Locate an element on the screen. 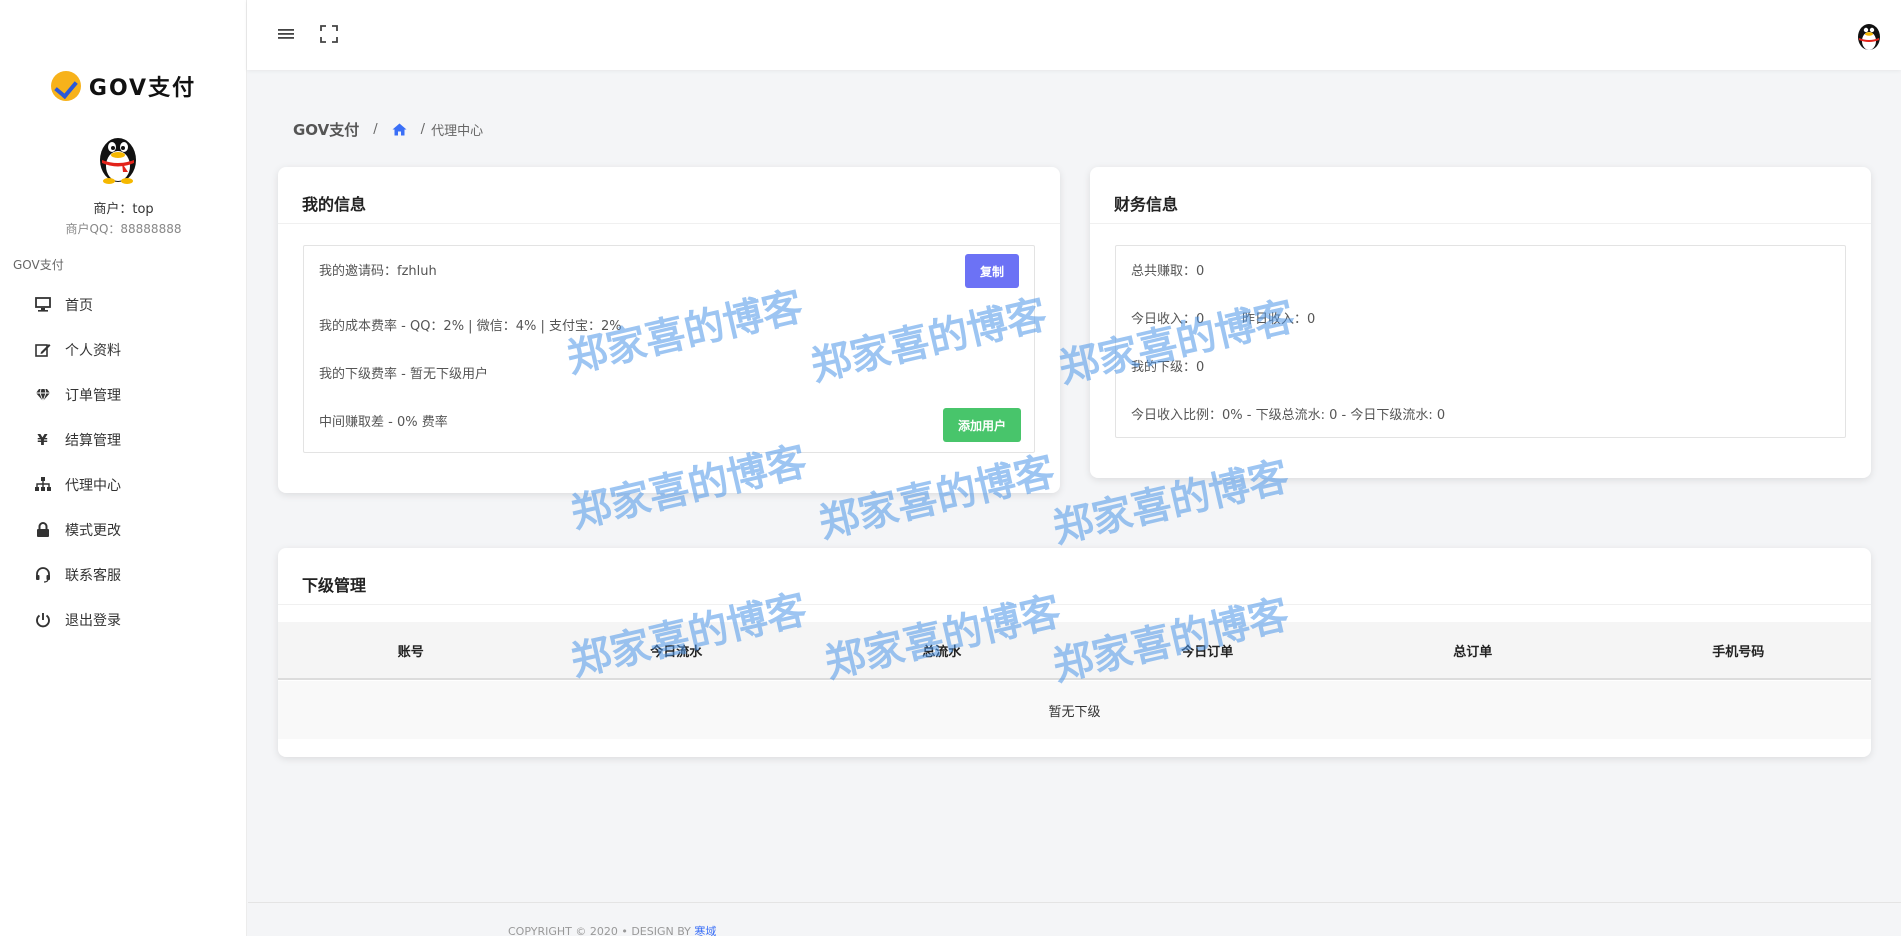 The height and width of the screenshot is (936, 1901). user-avatar is located at coordinates (1869, 35).